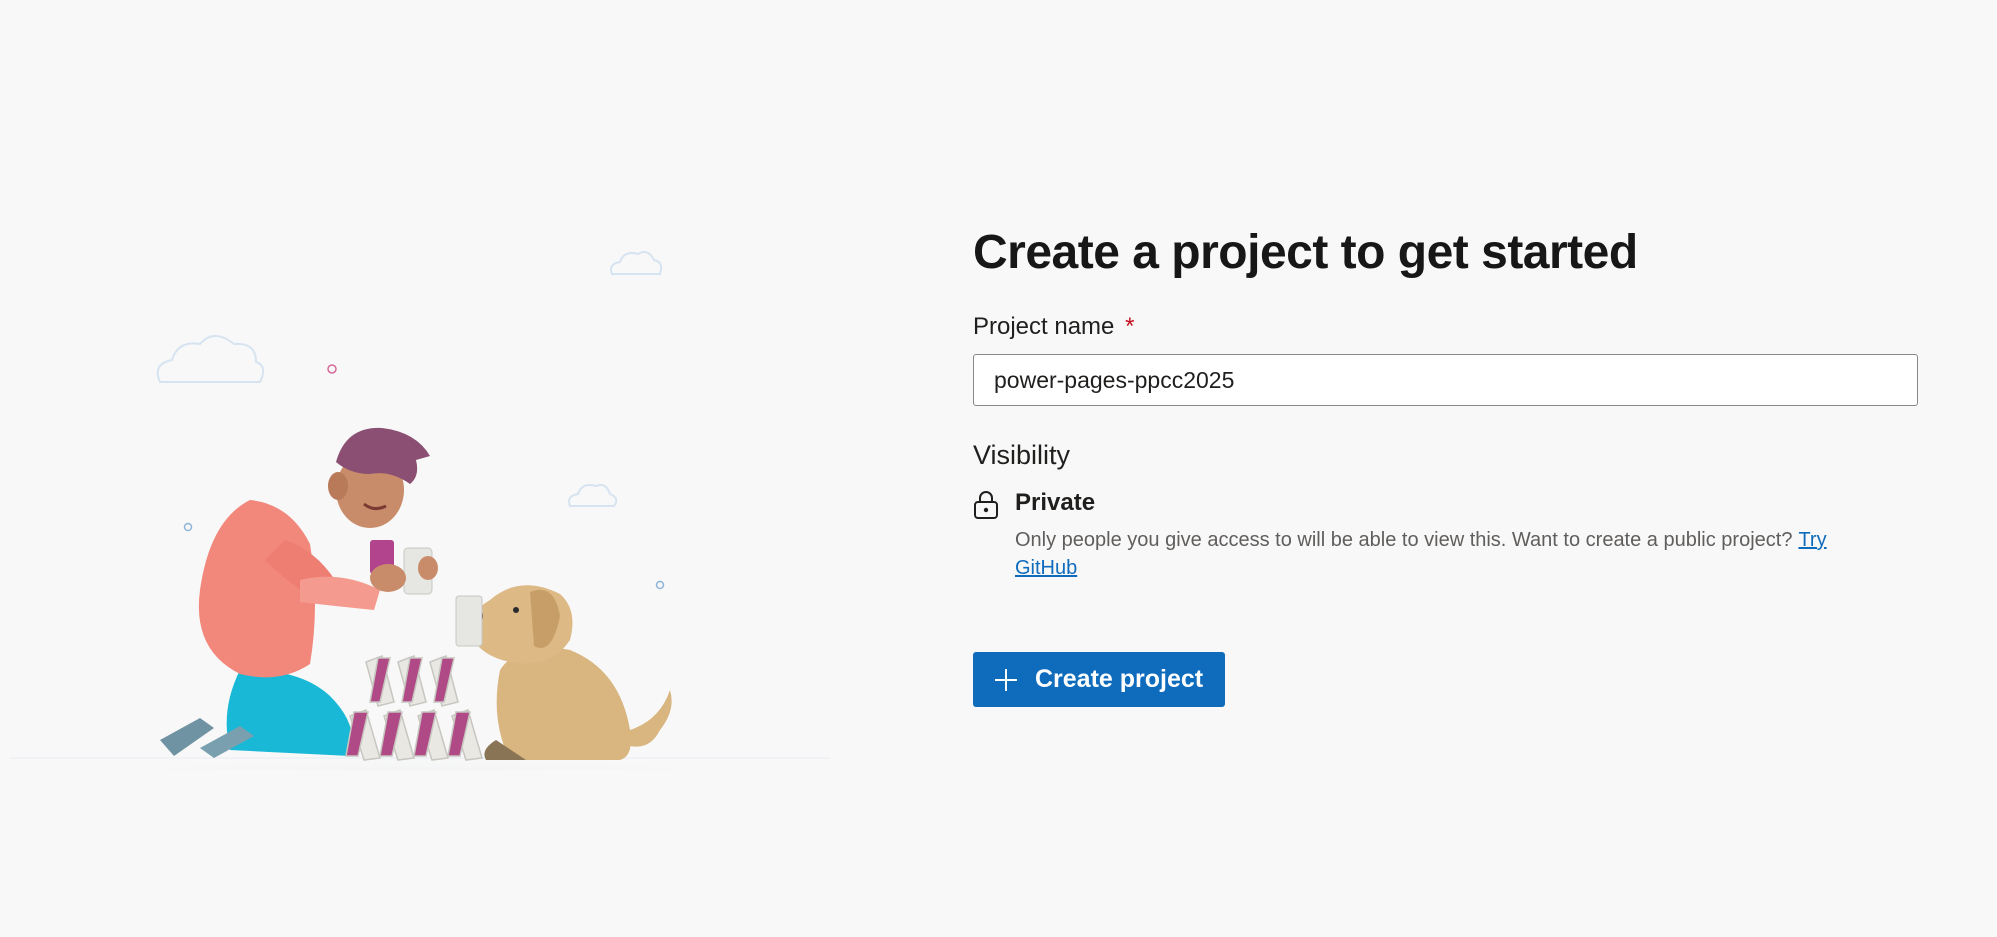 This screenshot has width=1997, height=937. What do you see at coordinates (1022, 455) in the screenshot?
I see `visibility-heading: Visibility` at bounding box center [1022, 455].